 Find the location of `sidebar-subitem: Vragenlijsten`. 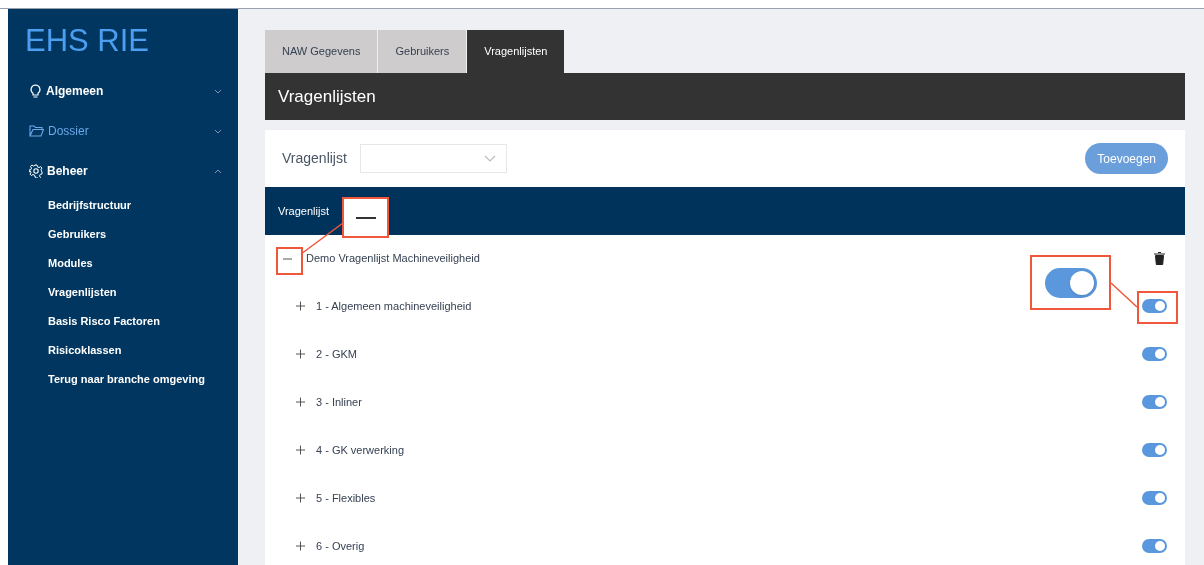

sidebar-subitem: Vragenlijsten is located at coordinates (62, 292).